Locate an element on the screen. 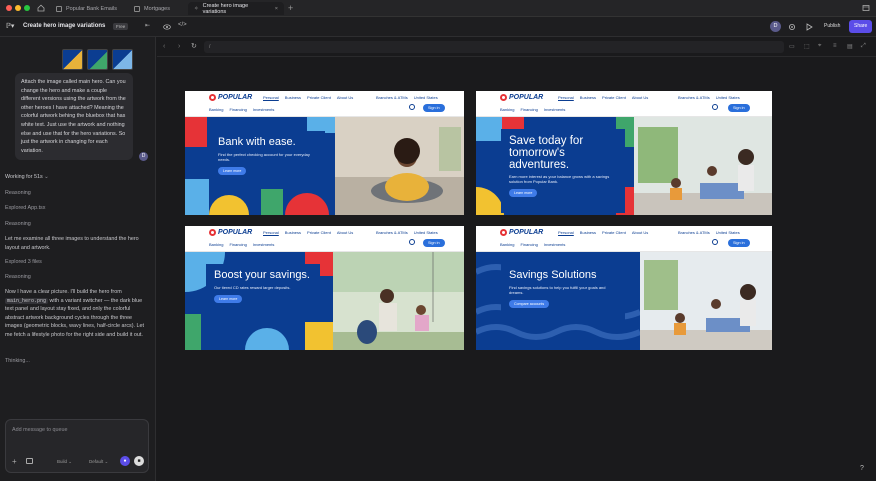  layers-icon: ≡ is located at coordinates (835, 46).